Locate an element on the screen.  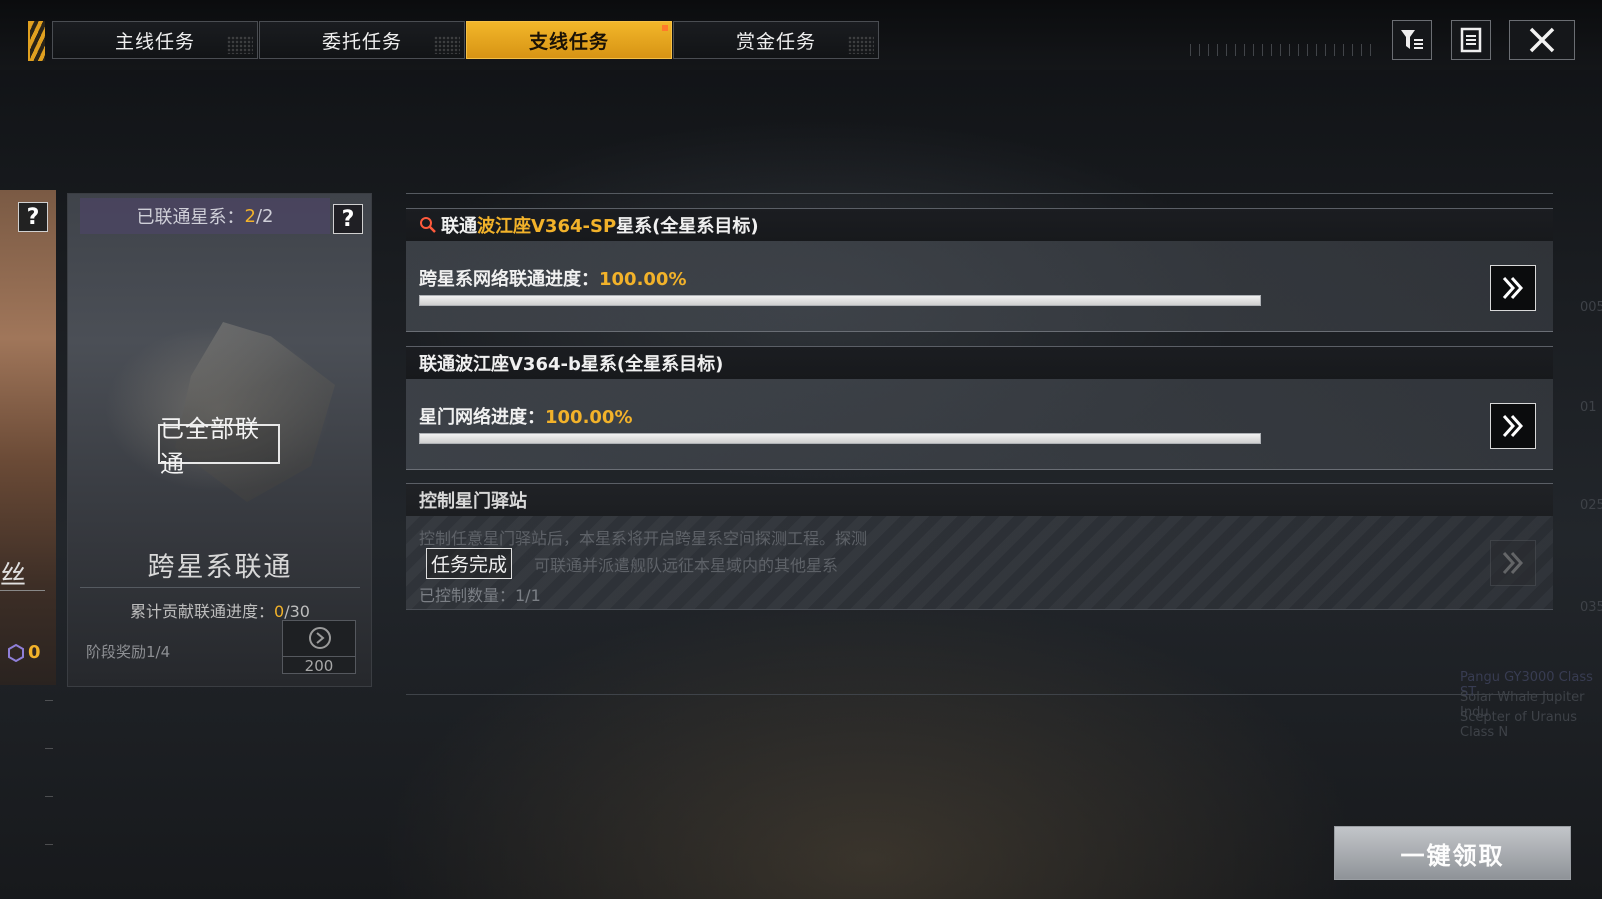
claim-all-button: 一键领取 is located at coordinates (1452, 853).